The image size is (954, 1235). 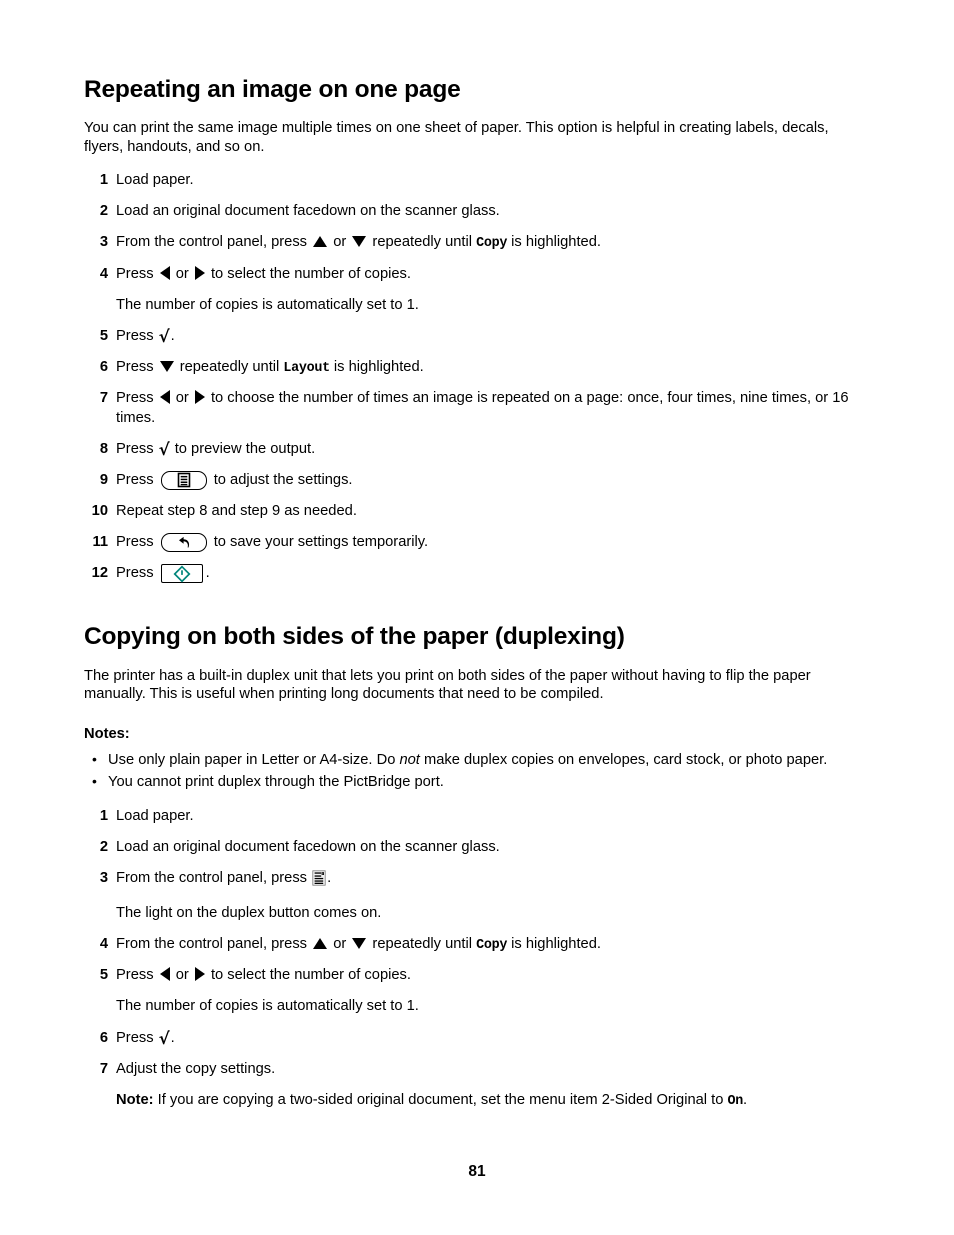 I want to click on page-title: Repeating an image on one page, so click(x=272, y=89).